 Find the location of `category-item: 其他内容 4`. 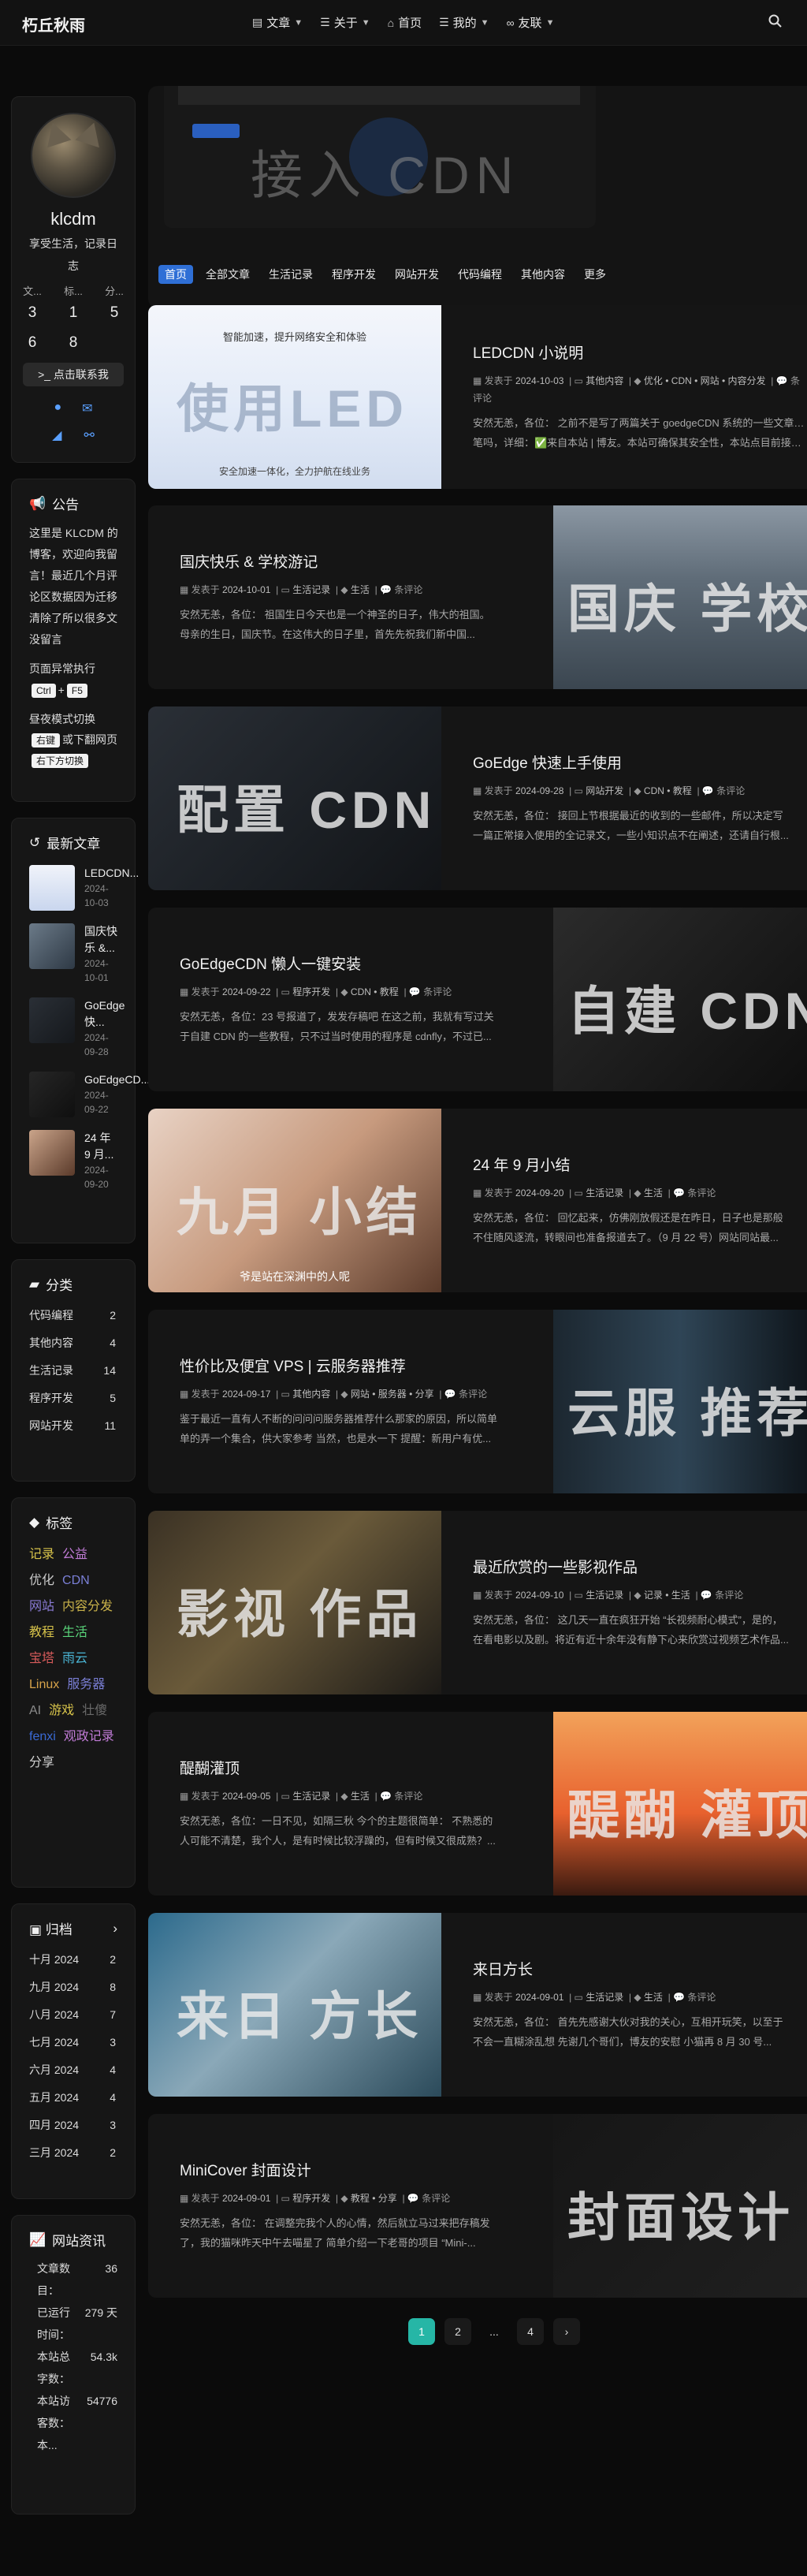

category-item: 其他内容 4 is located at coordinates (73, 1343).